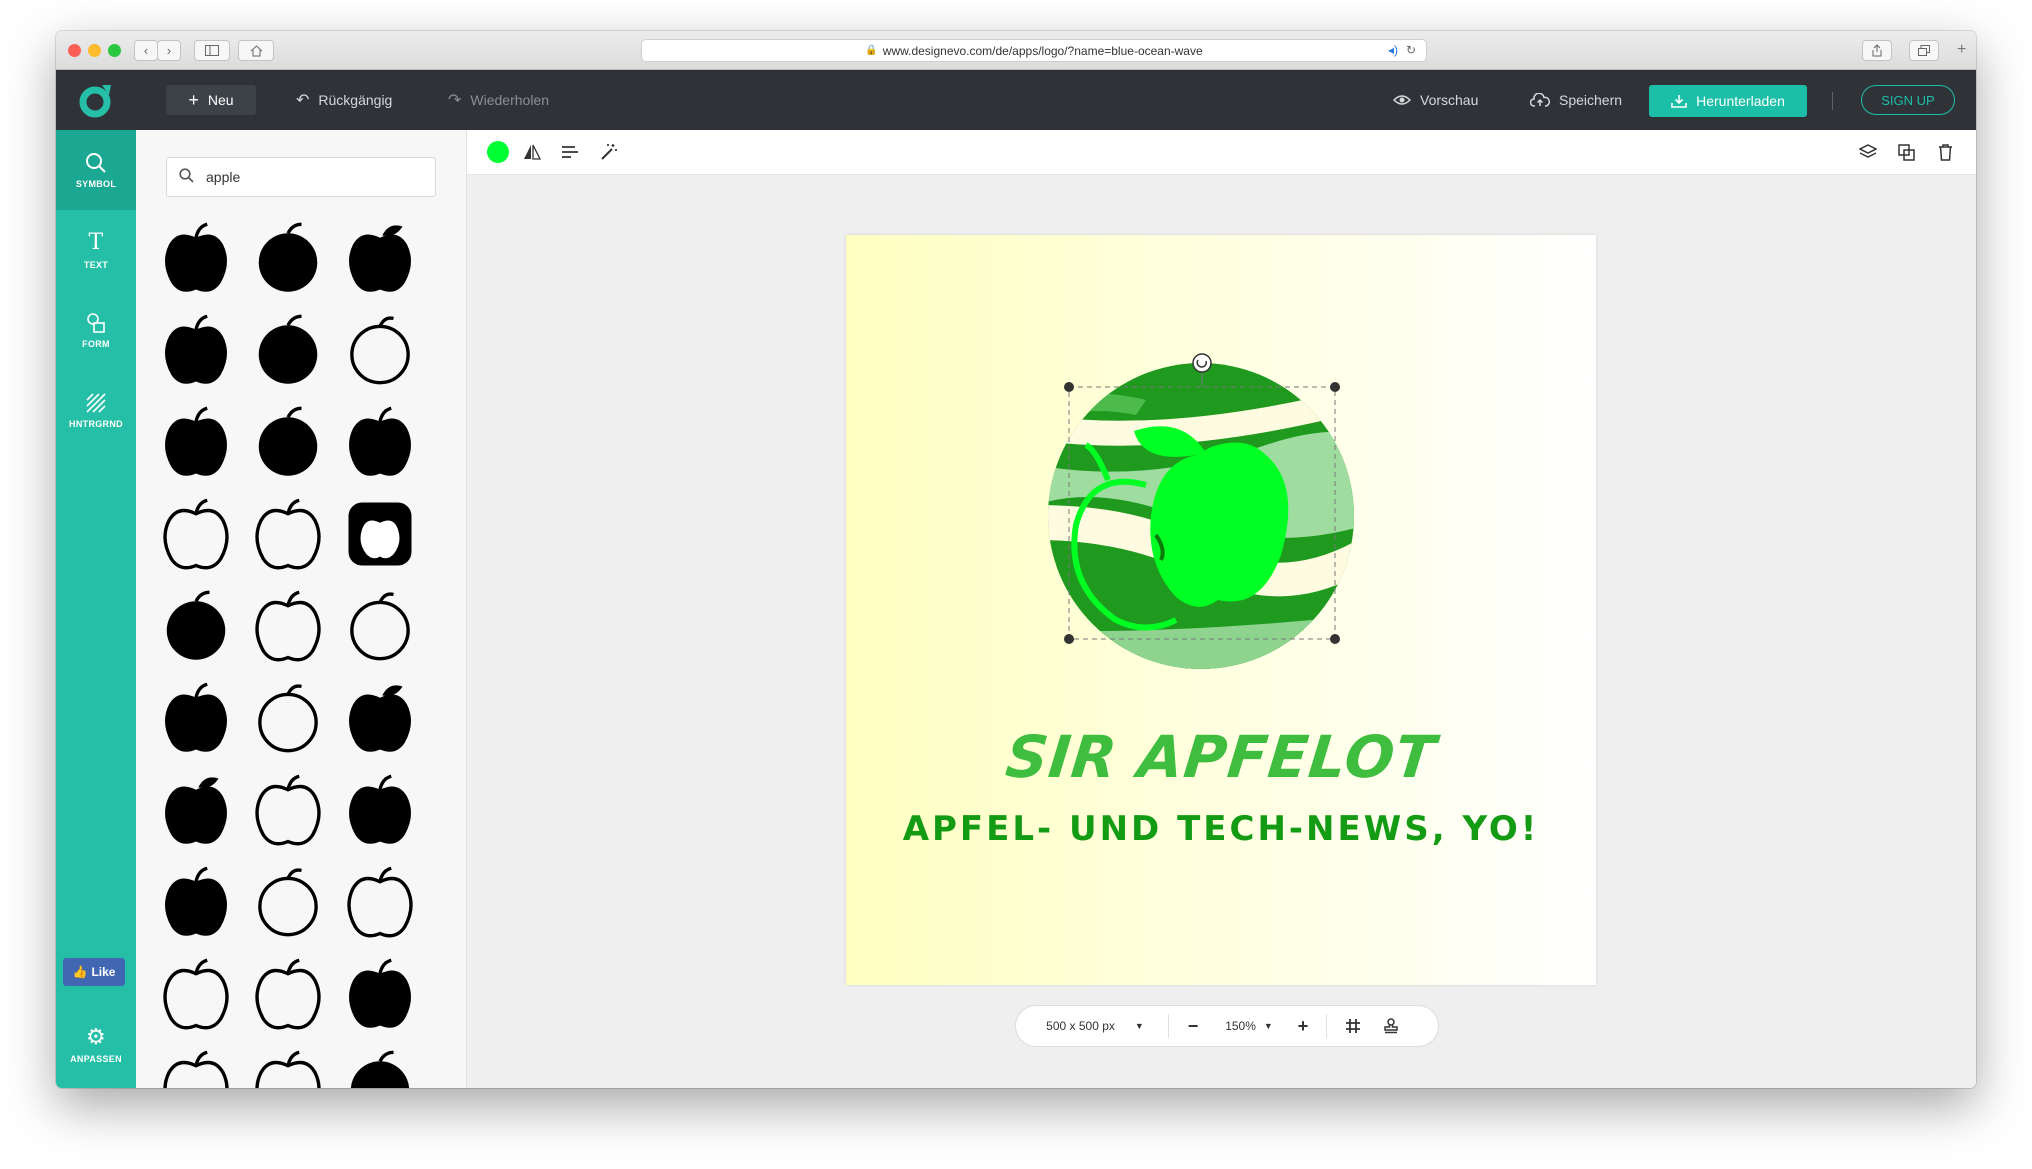  What do you see at coordinates (303, 100) in the screenshot?
I see `undo-icon: ↶` at bounding box center [303, 100].